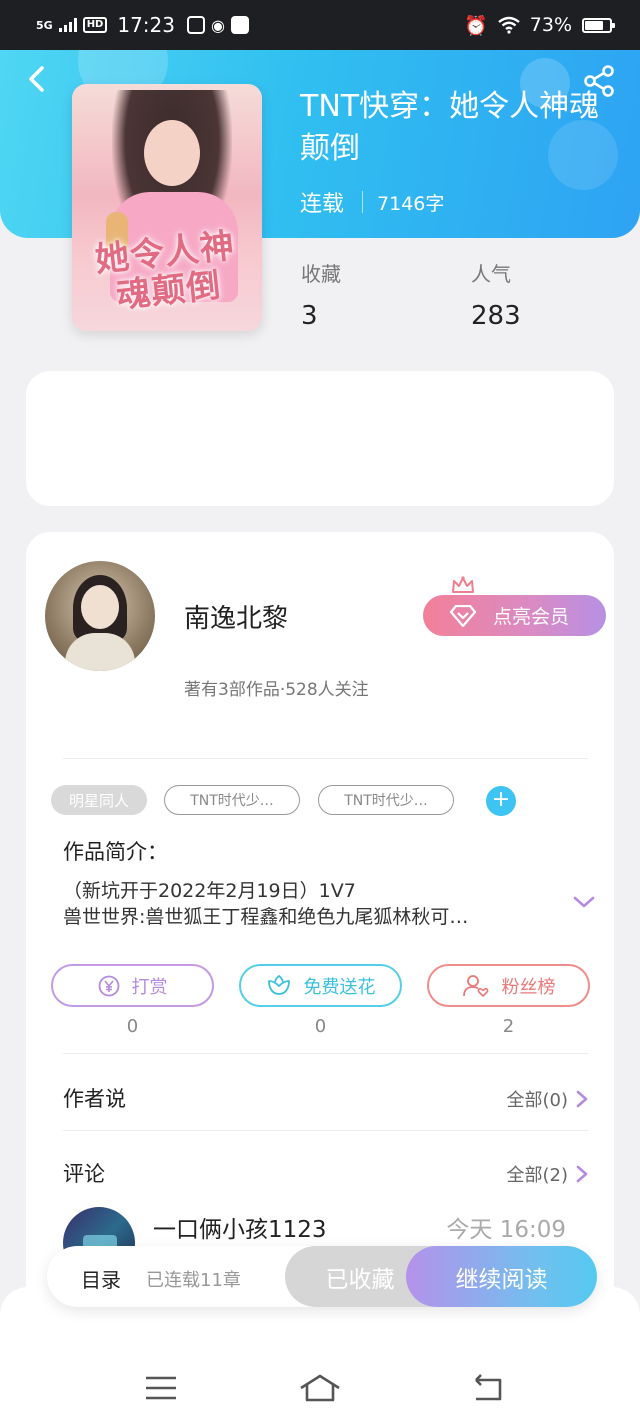 This screenshot has width=640, height=1427. Describe the element at coordinates (236, 616) in the screenshot. I see `author-name: 南逸北黎` at that location.